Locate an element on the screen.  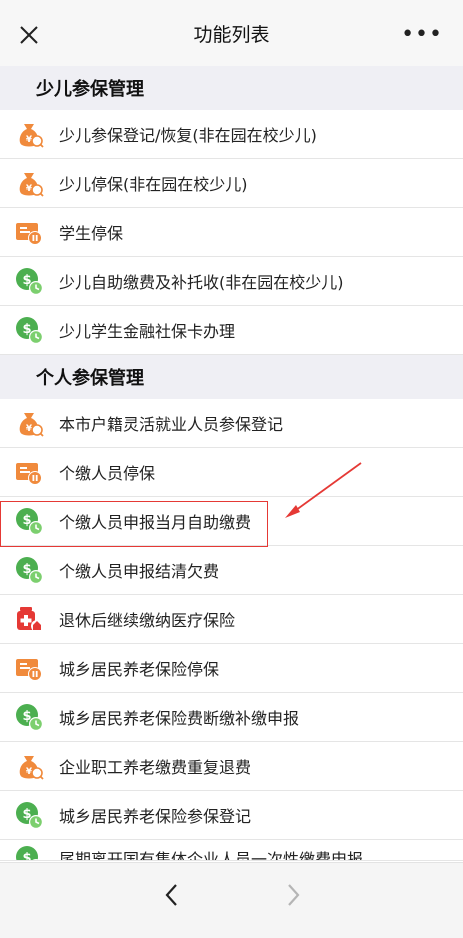
list-item: 城乡居民养老保险参保登记 is located at coordinates (231, 815).